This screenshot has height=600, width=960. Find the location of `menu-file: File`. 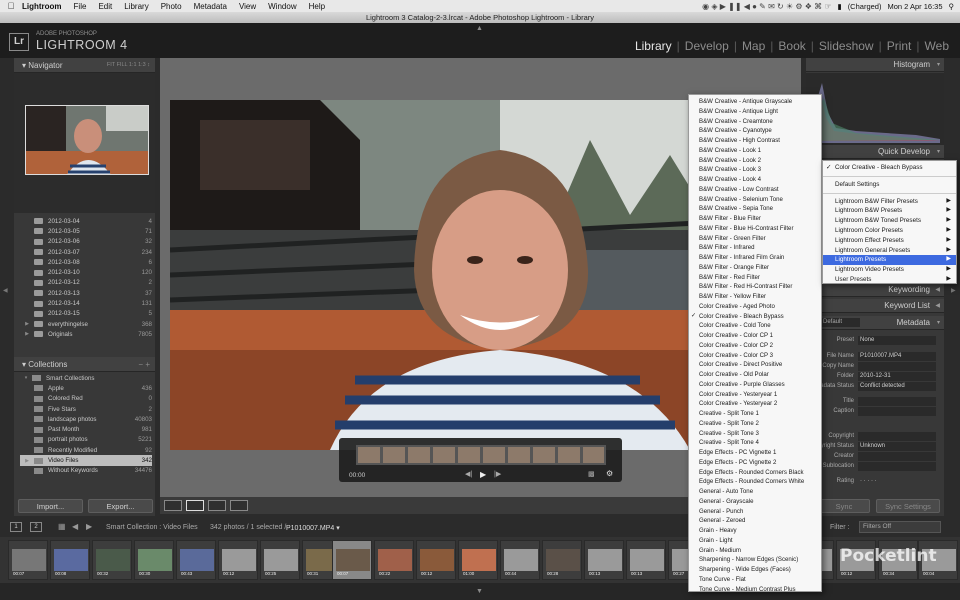

menu-file: File is located at coordinates (80, 6).